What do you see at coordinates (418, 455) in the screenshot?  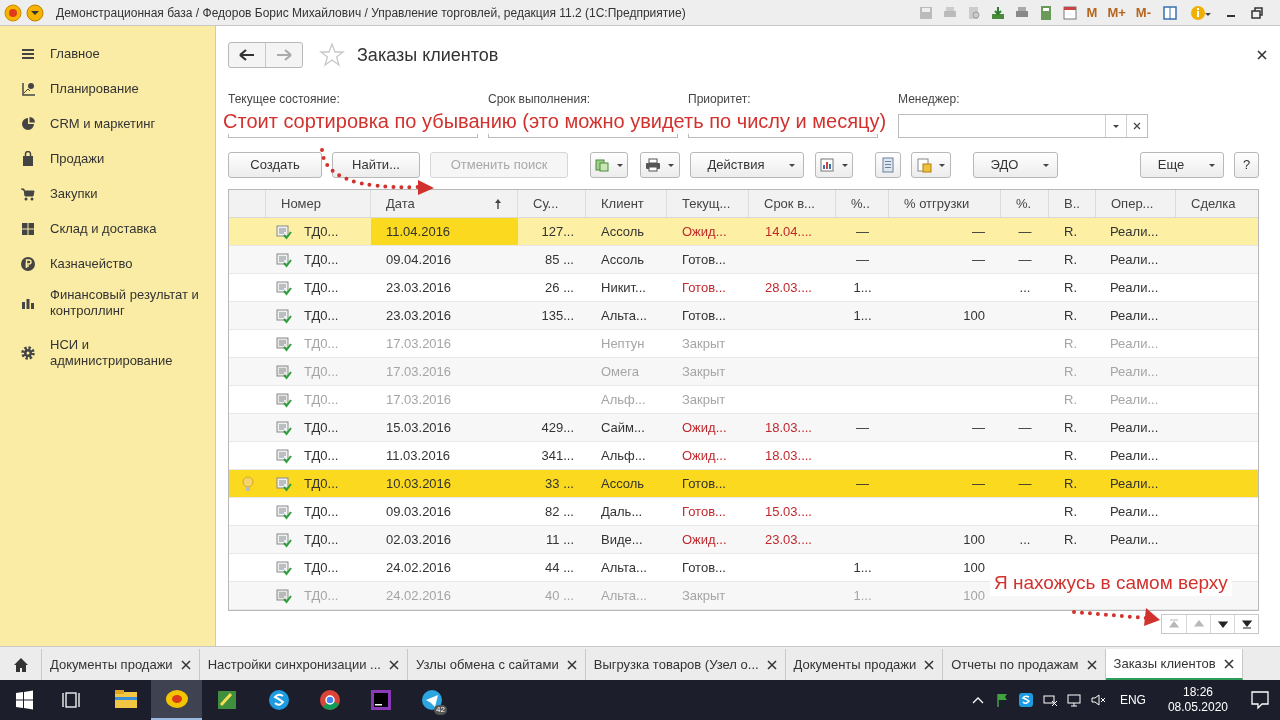 I see `table-cell-text: 11.03.2016` at bounding box center [418, 455].